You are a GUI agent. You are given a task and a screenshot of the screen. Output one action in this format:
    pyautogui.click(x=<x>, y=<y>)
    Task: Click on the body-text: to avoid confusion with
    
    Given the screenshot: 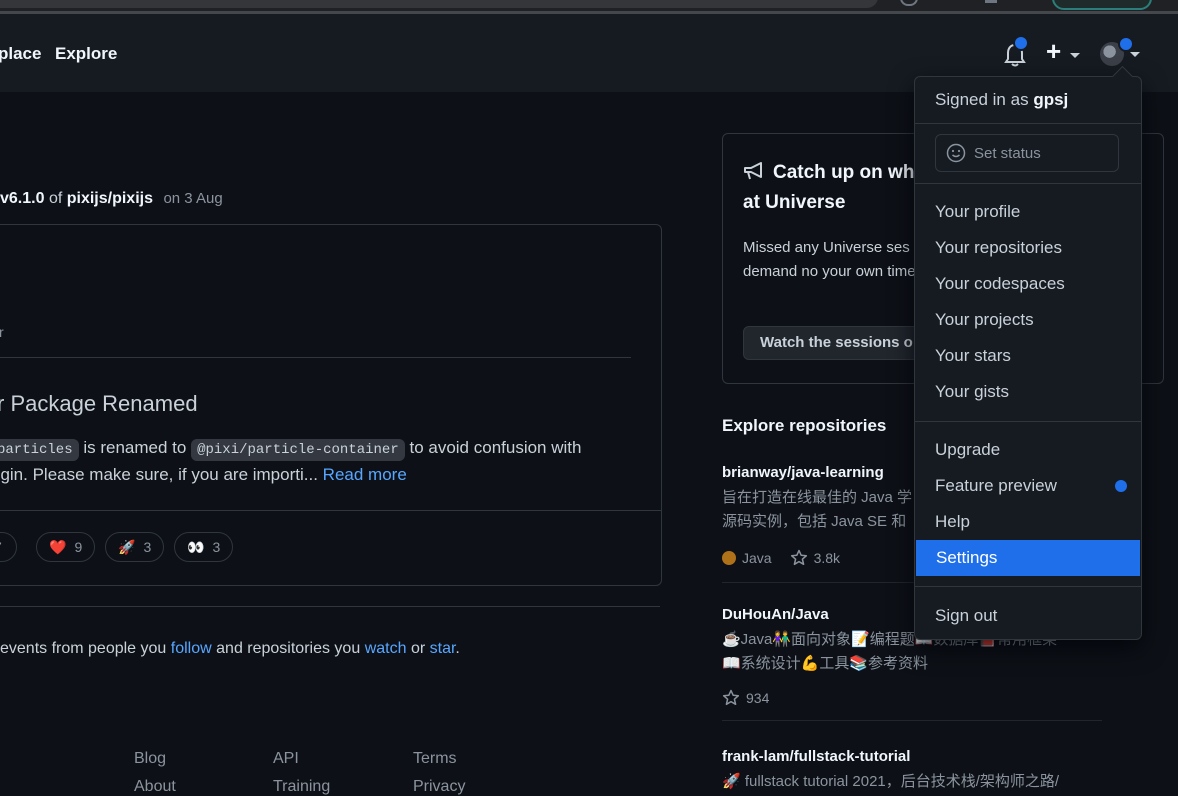 What is the action you would take?
    pyautogui.click(x=495, y=447)
    